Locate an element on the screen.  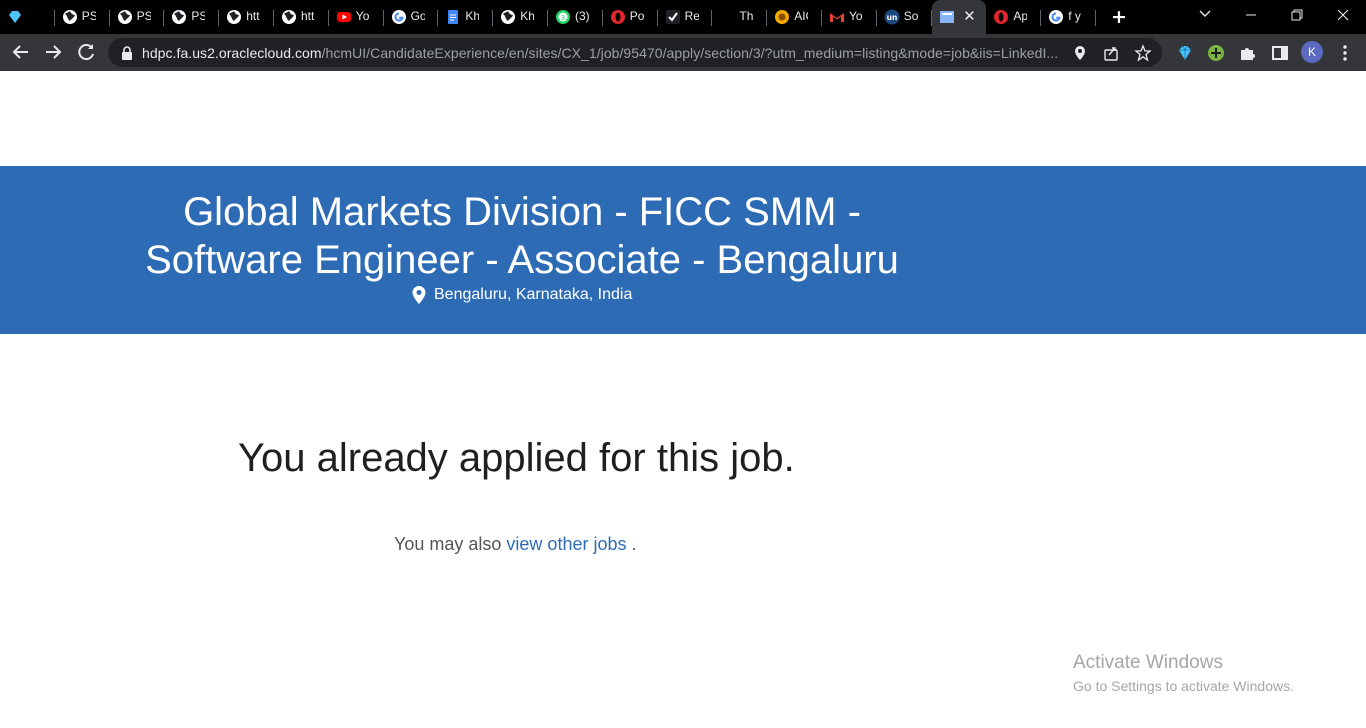
check-icon is located at coordinates (672, 17).